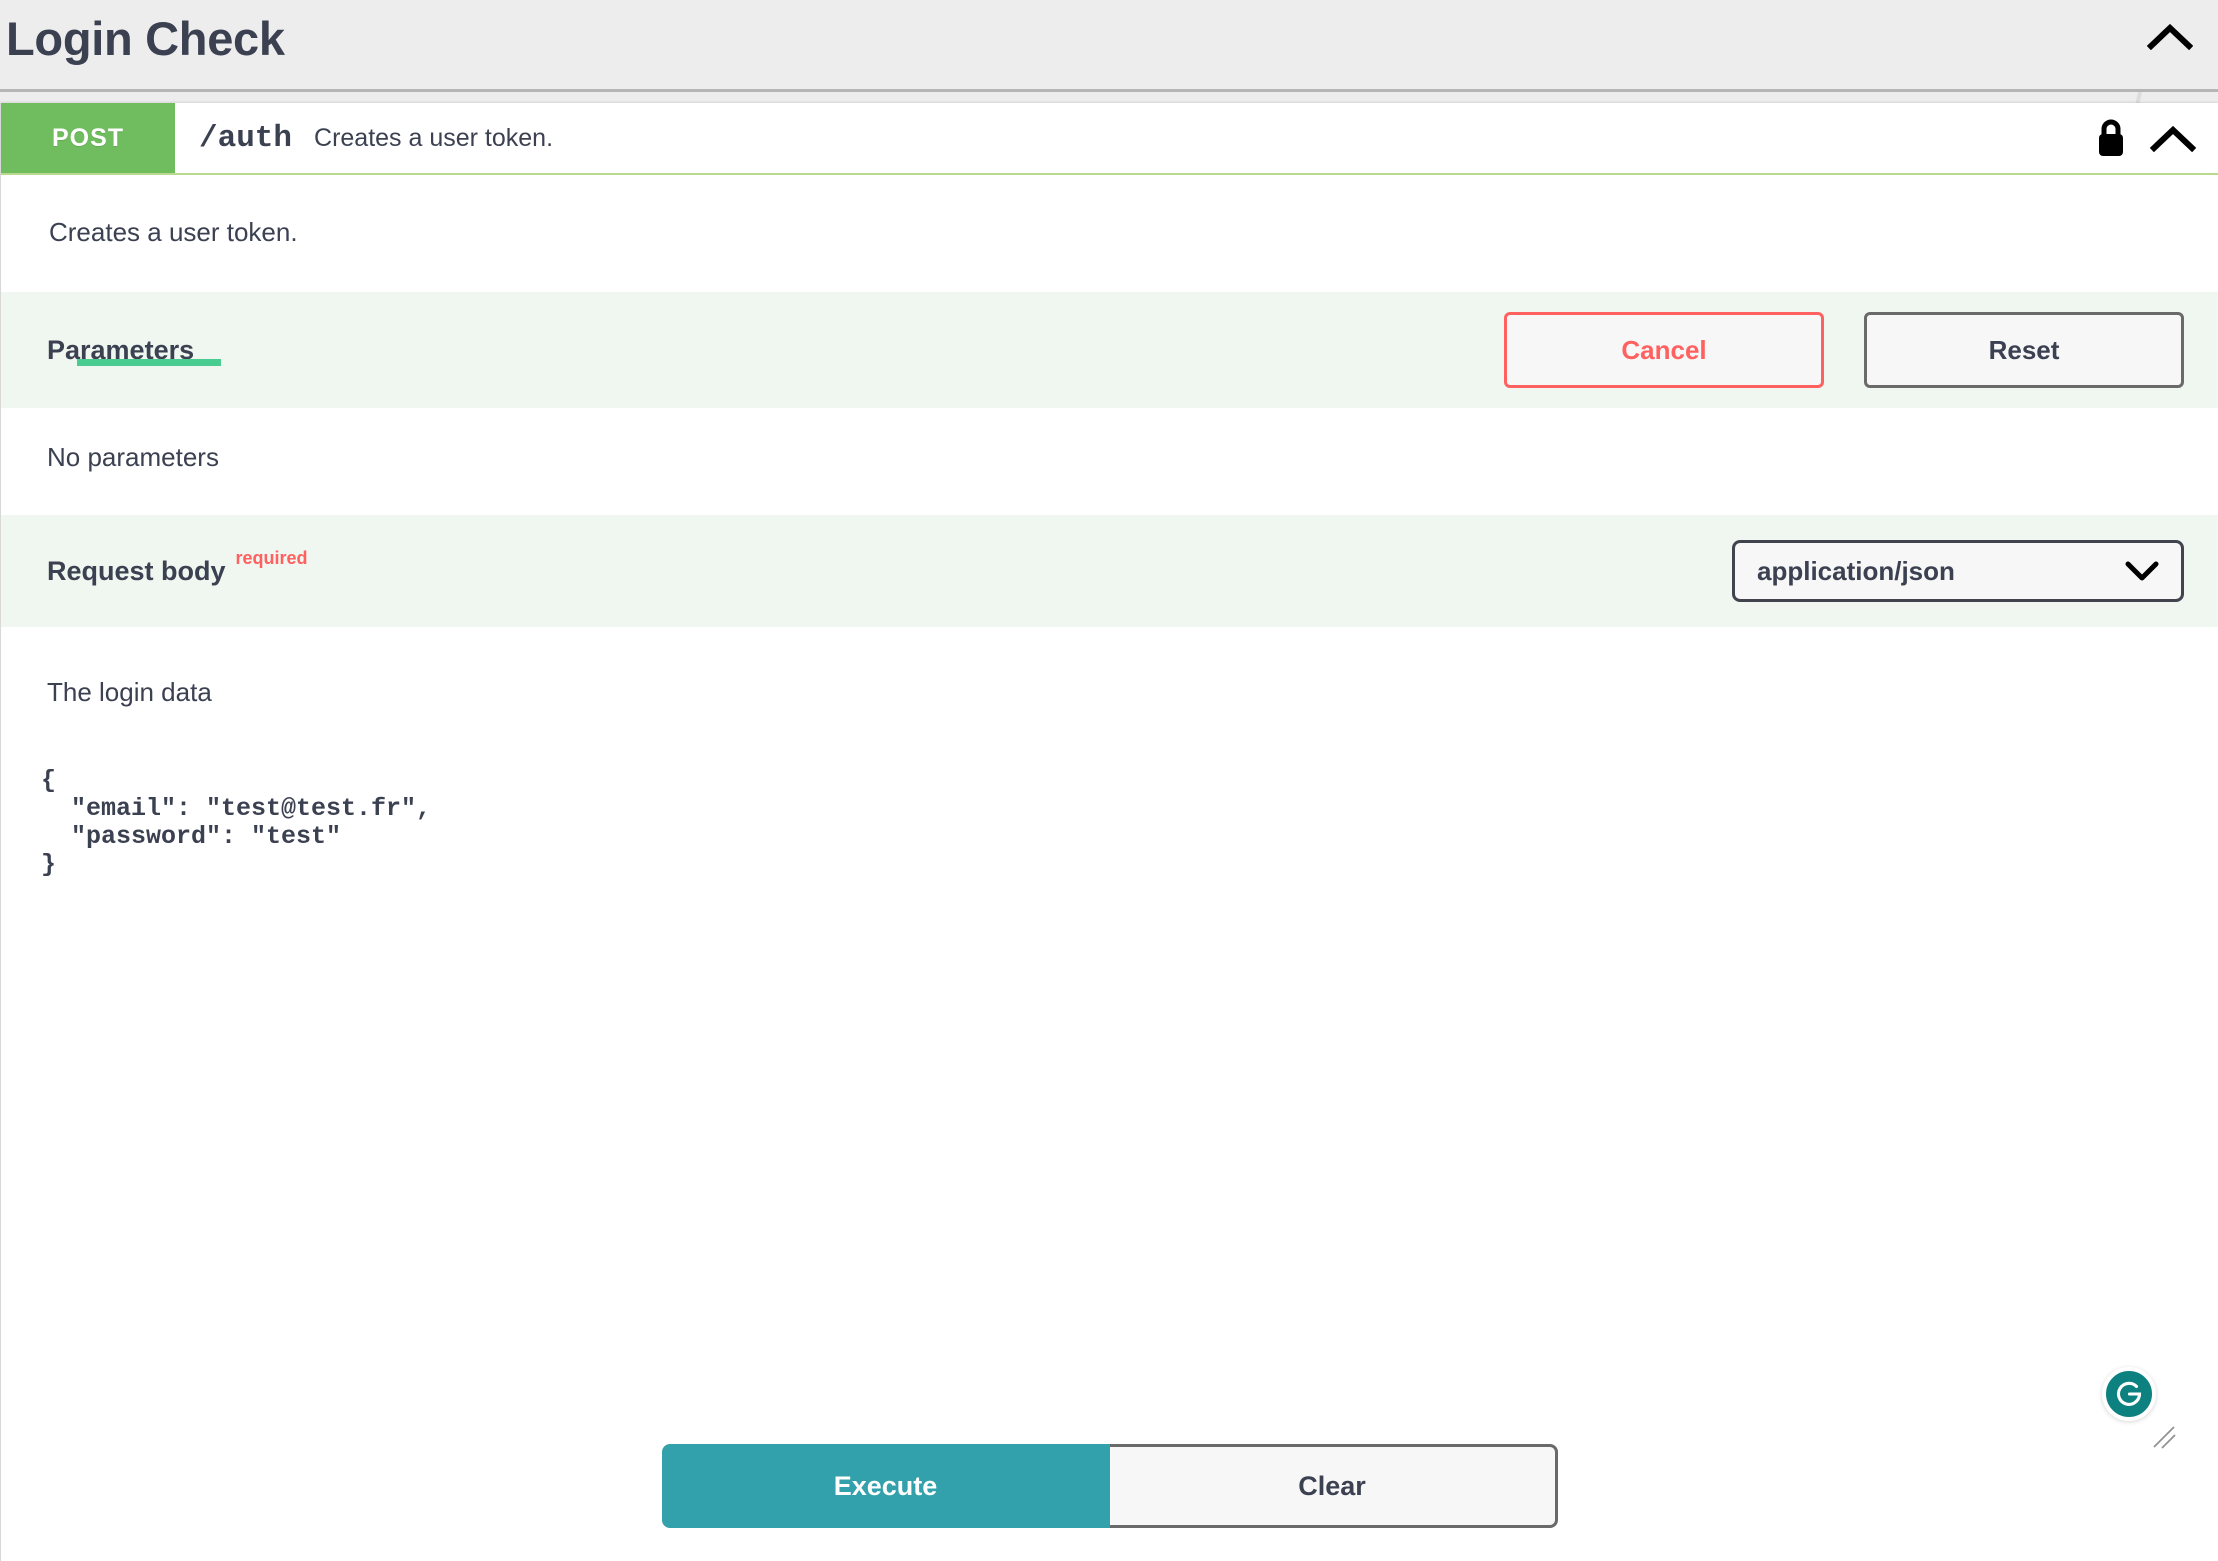 This screenshot has width=2218, height=1561. What do you see at coordinates (88, 138) in the screenshot?
I see `http-method-badge: POST` at bounding box center [88, 138].